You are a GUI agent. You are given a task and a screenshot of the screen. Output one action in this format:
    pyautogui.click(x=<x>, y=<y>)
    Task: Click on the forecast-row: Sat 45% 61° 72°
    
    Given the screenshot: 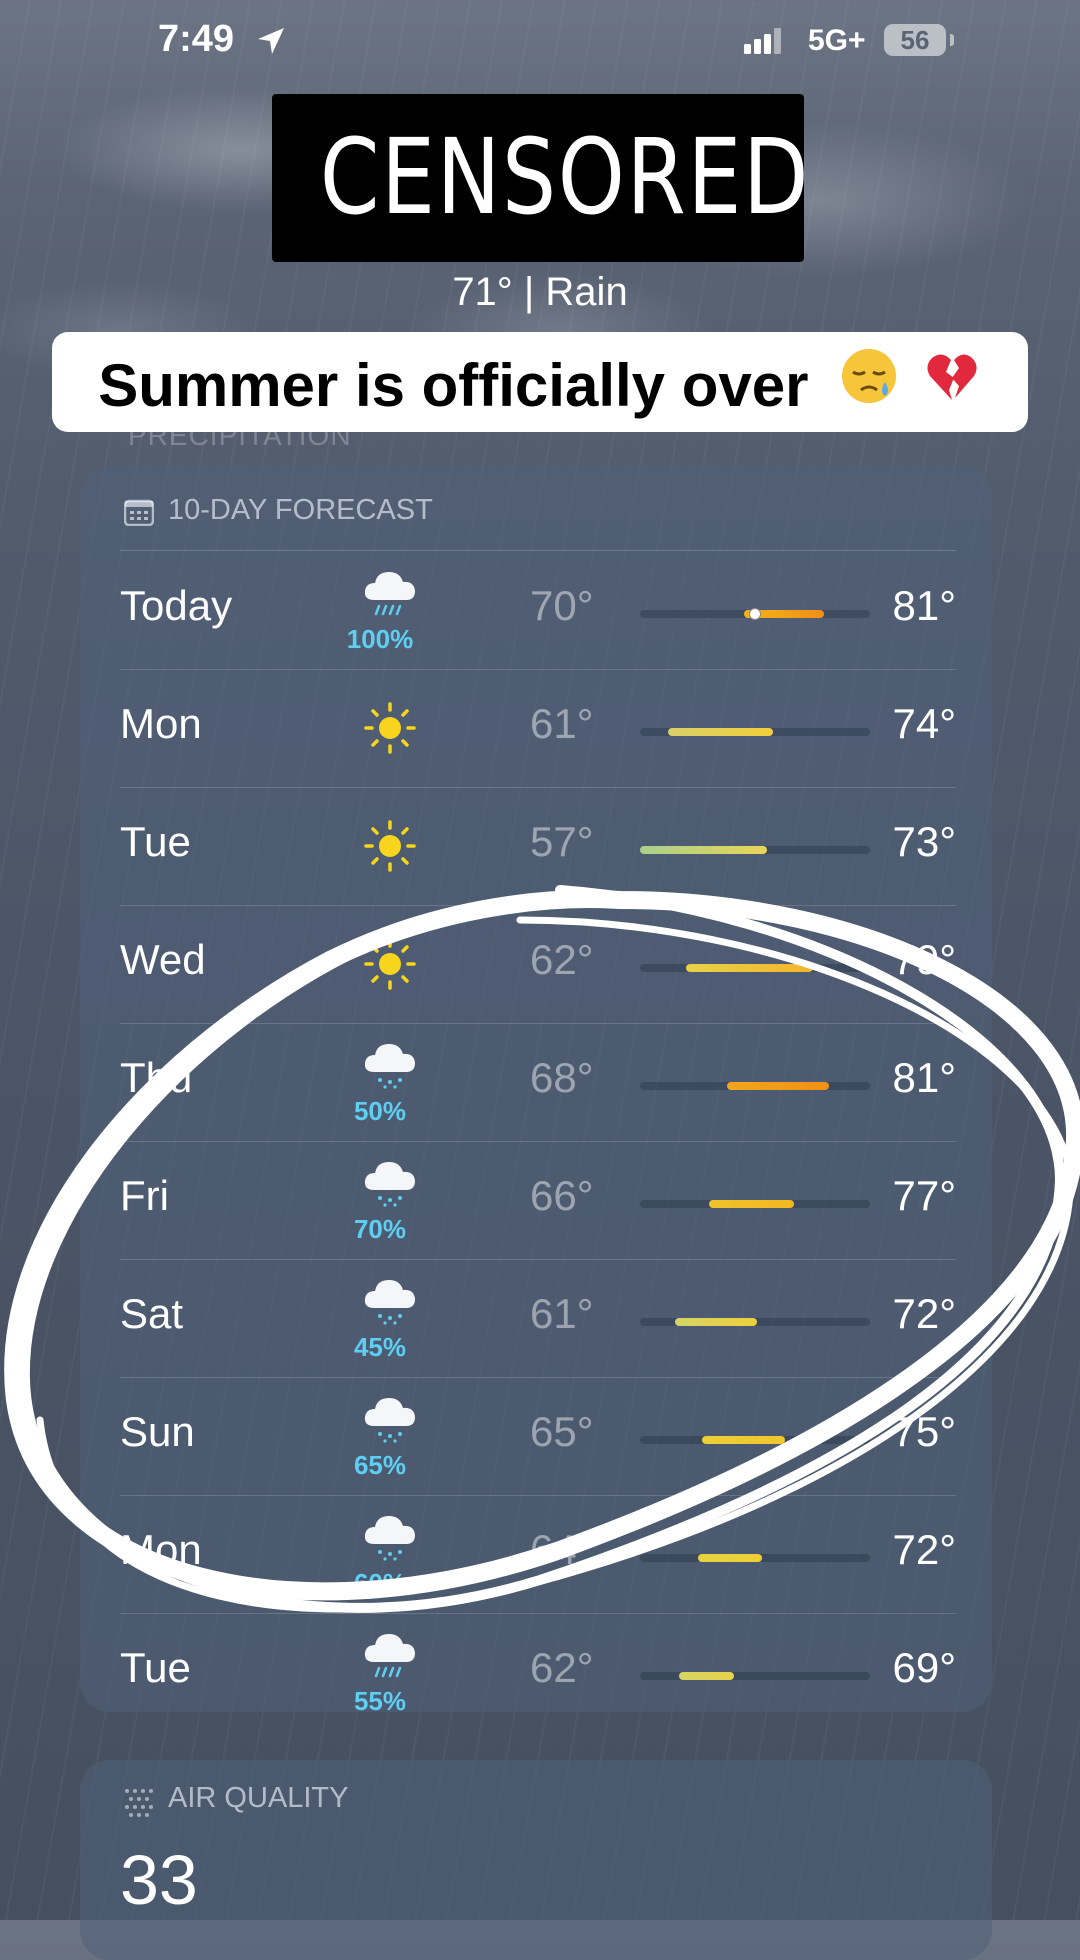 What is the action you would take?
    pyautogui.click(x=538, y=1319)
    